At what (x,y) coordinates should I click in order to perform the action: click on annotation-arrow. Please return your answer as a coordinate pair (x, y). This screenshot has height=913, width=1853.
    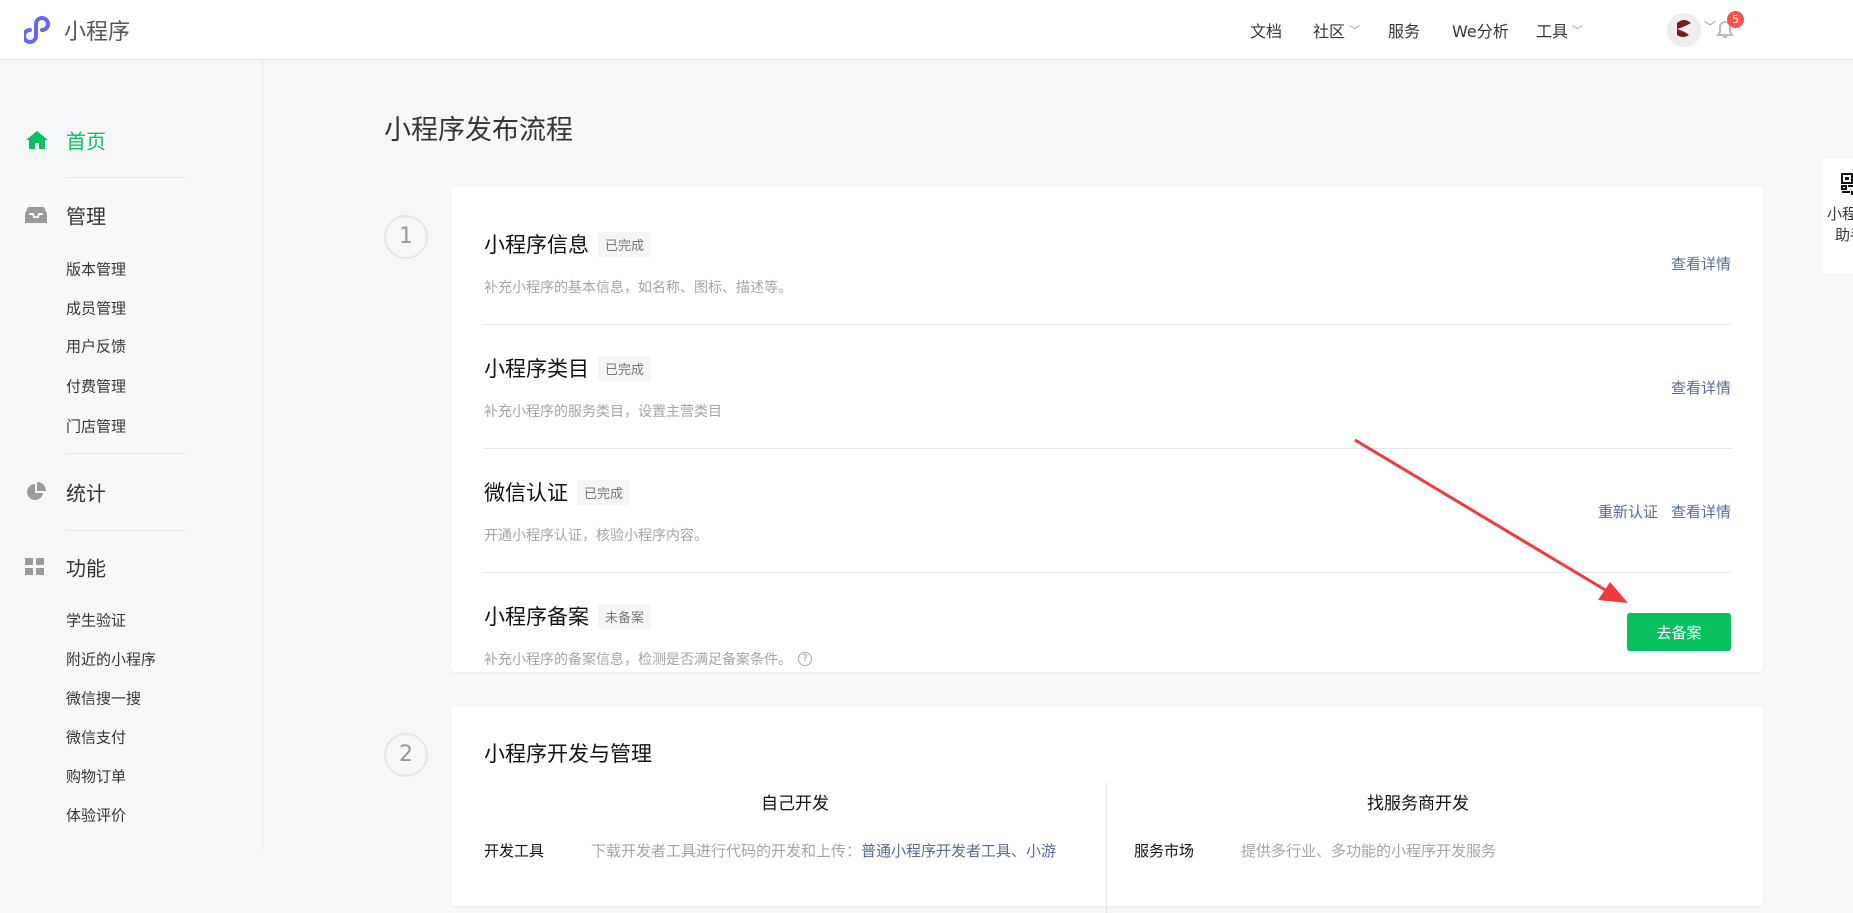
    Looking at the image, I should click on (1491, 520).